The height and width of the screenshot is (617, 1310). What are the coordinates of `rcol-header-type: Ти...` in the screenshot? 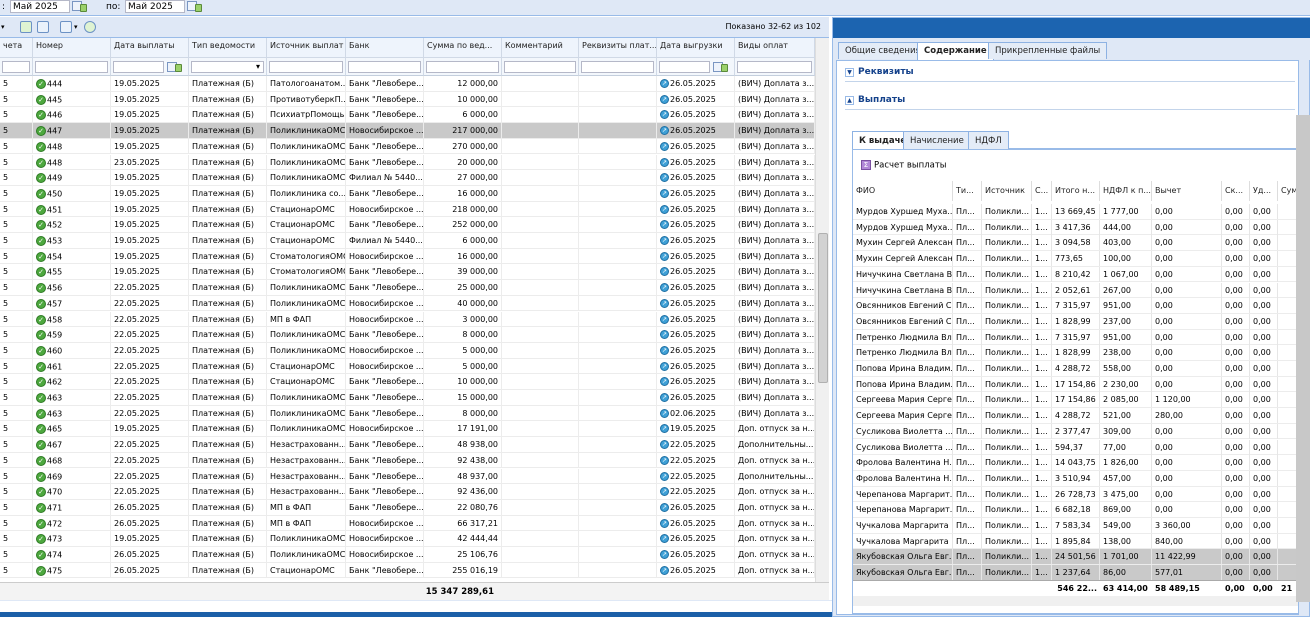 It's located at (967, 191).